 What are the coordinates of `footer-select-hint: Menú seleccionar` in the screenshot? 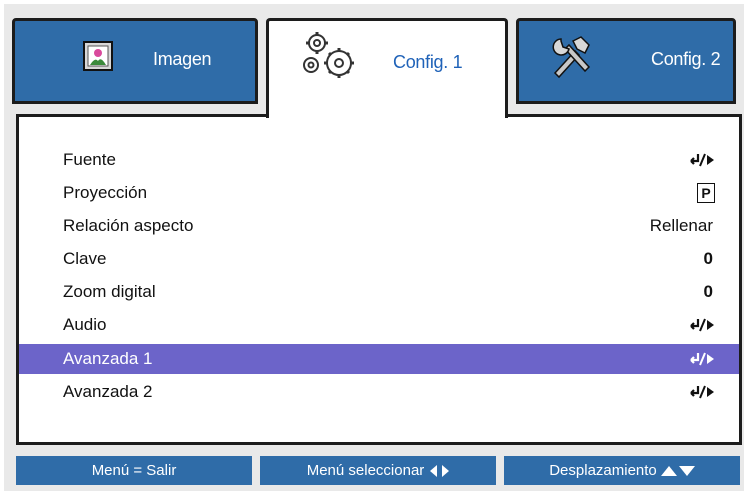 It's located at (378, 470).